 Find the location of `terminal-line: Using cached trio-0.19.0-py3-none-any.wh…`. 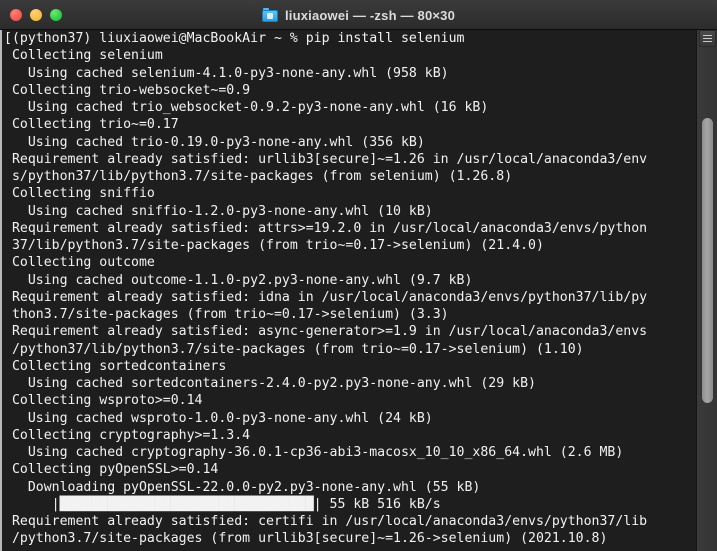

terminal-line: Using cached trio-0.19.0-py3-none-any.wh… is located at coordinates (214, 142).